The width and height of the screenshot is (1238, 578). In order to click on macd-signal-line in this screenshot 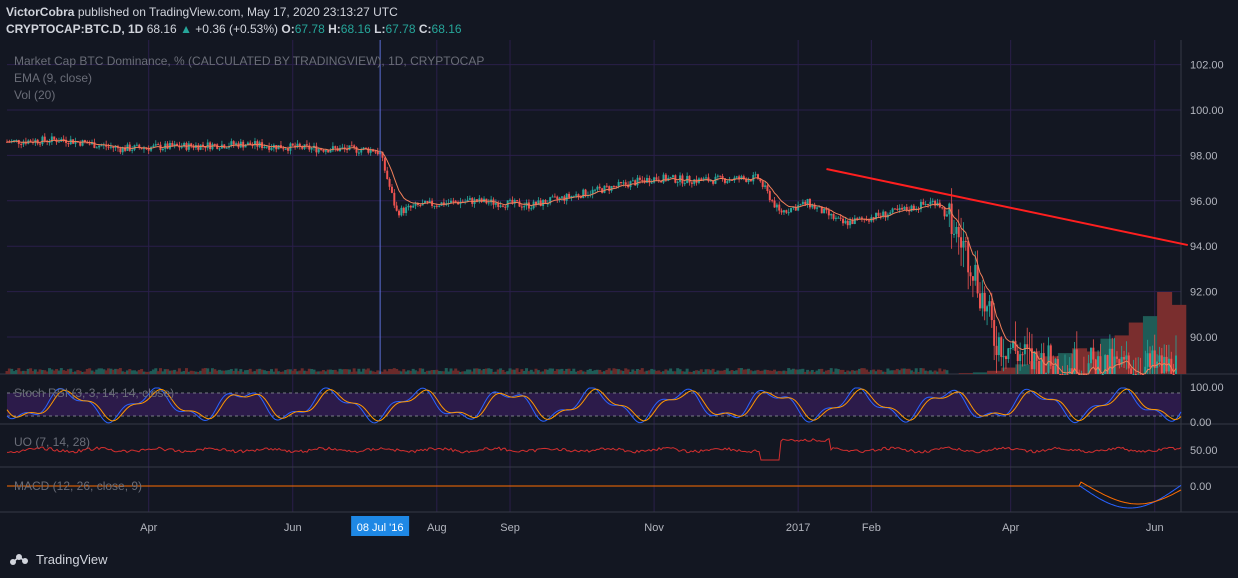, I will do `click(594, 493)`.